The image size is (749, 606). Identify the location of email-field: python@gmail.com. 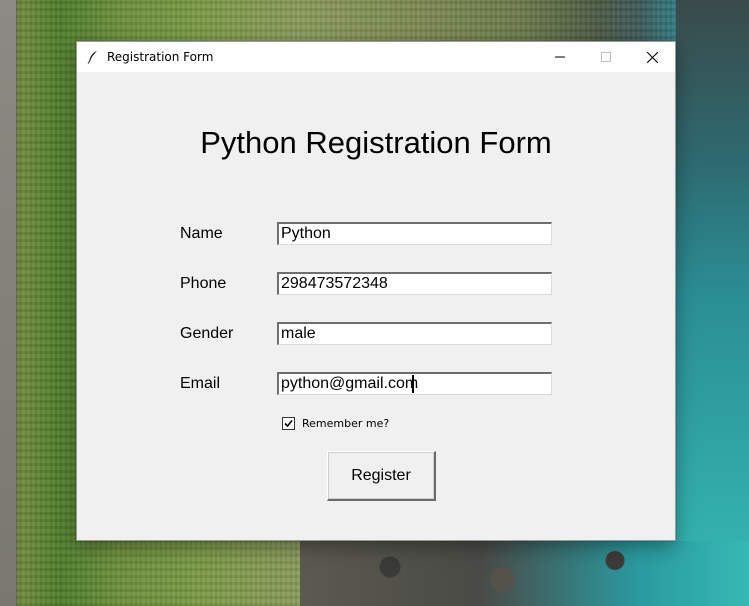
(414, 383).